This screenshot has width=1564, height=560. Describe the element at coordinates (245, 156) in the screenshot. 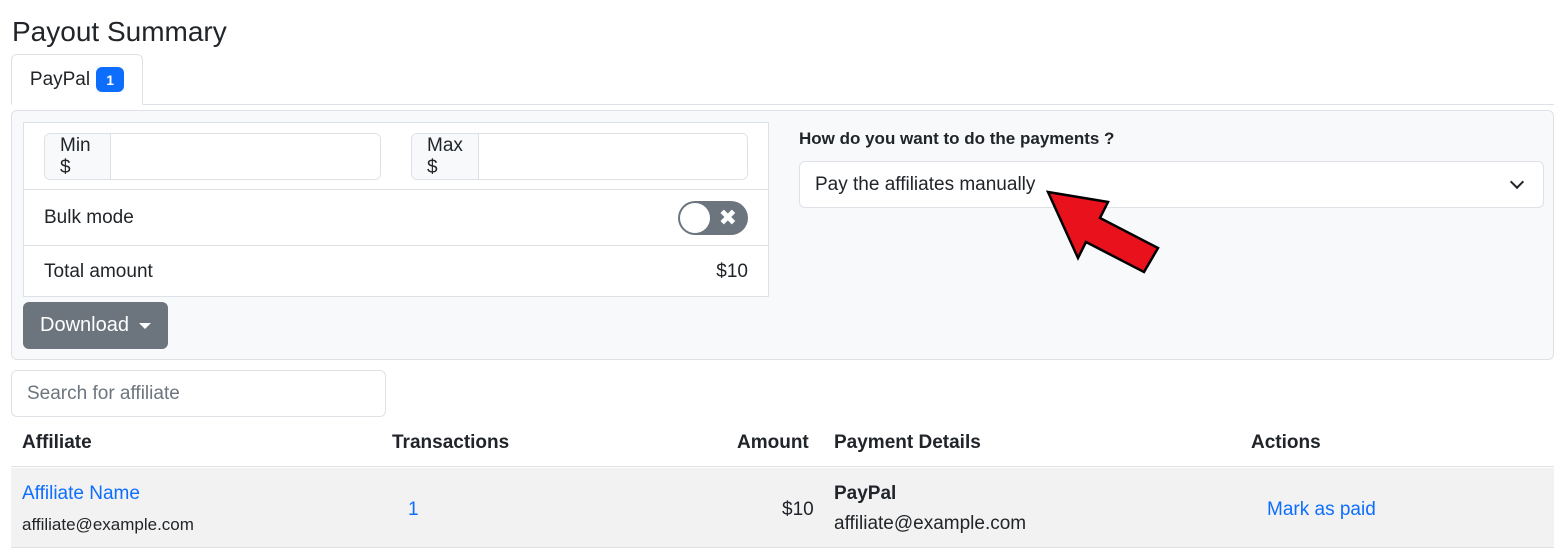

I see `min-amount-input` at that location.